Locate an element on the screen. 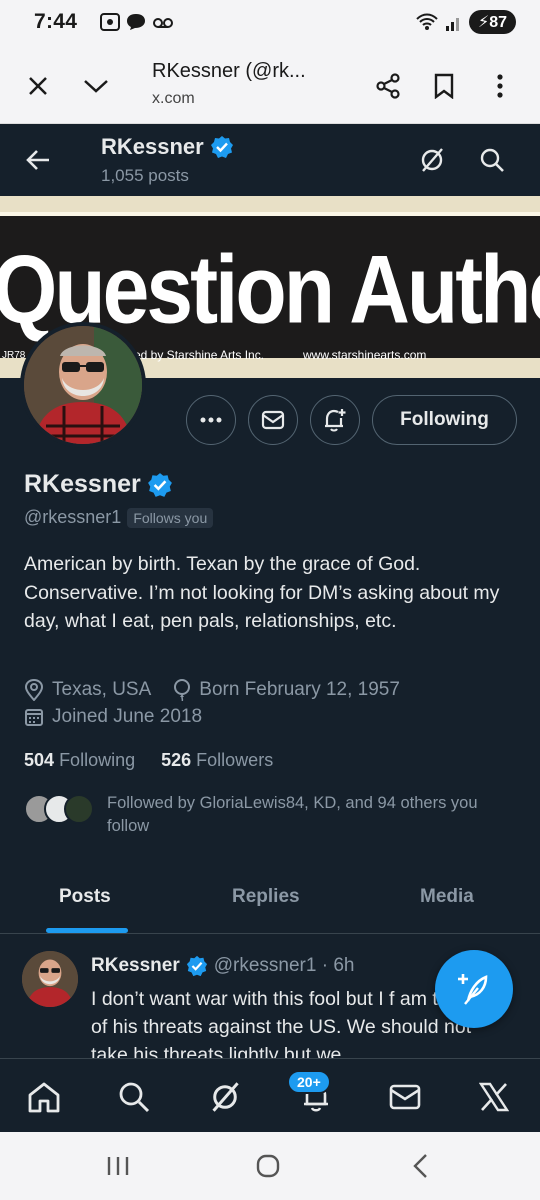 The image size is (540, 1200). system-navigation-bar is located at coordinates (270, 1166).